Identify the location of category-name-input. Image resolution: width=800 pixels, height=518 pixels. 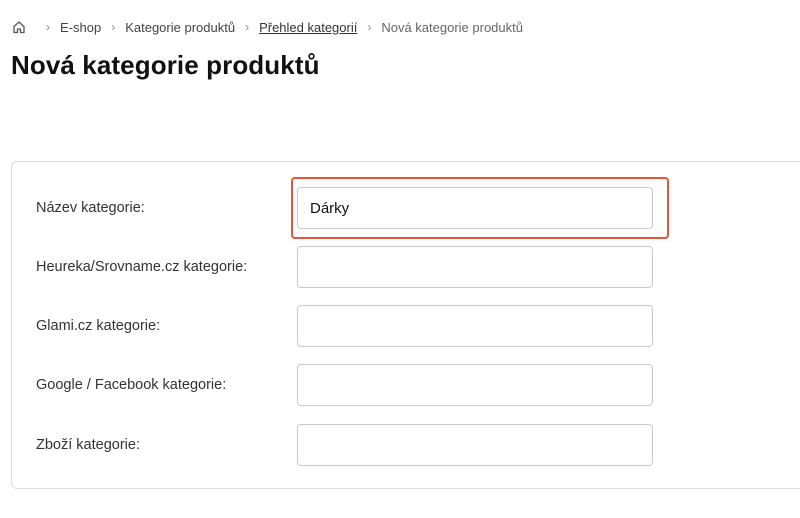
(475, 208).